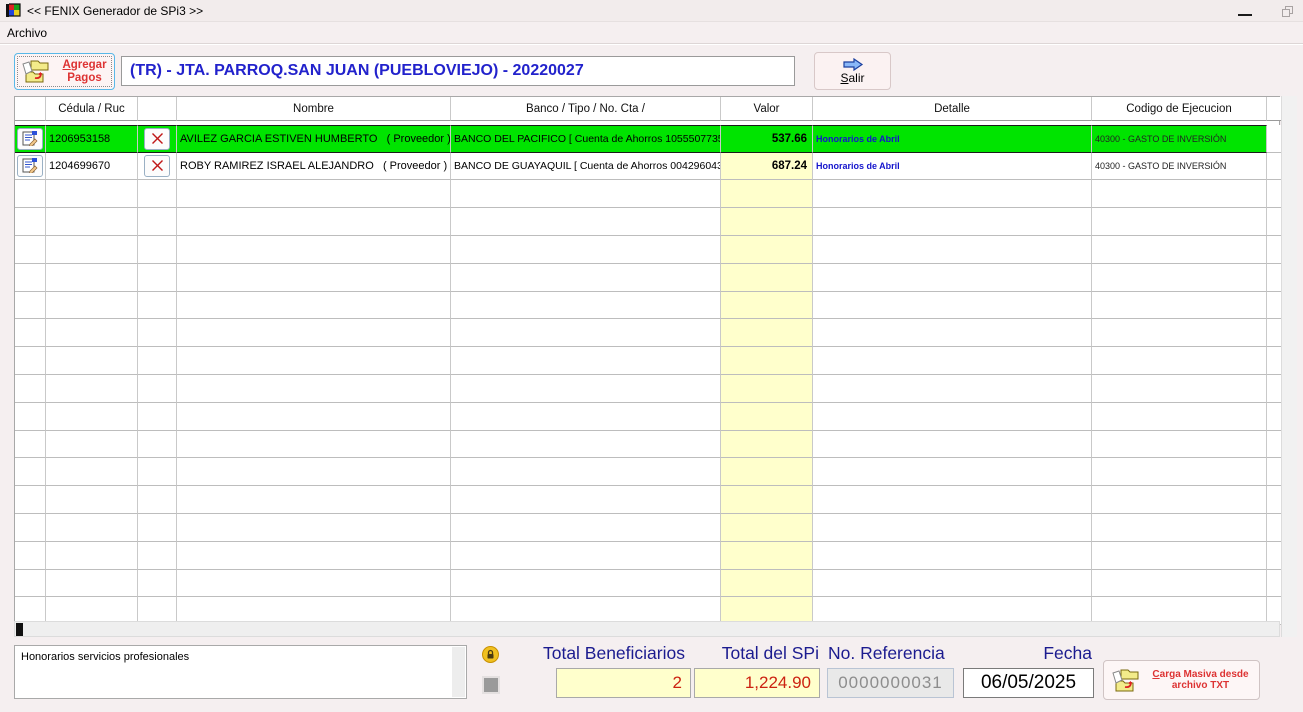 The width and height of the screenshot is (1303, 712). I want to click on carga-masiva-button: Carga Masiva desde archivo TXT, so click(1181, 680).